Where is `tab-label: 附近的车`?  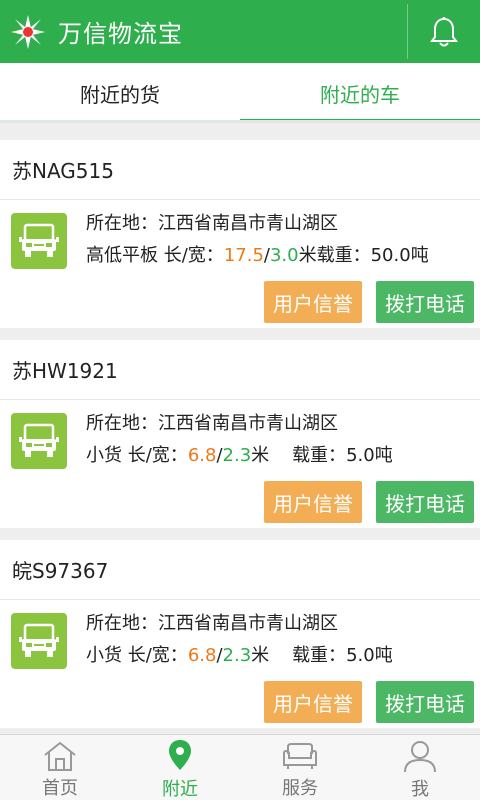
tab-label: 附近的车 is located at coordinates (360, 94).